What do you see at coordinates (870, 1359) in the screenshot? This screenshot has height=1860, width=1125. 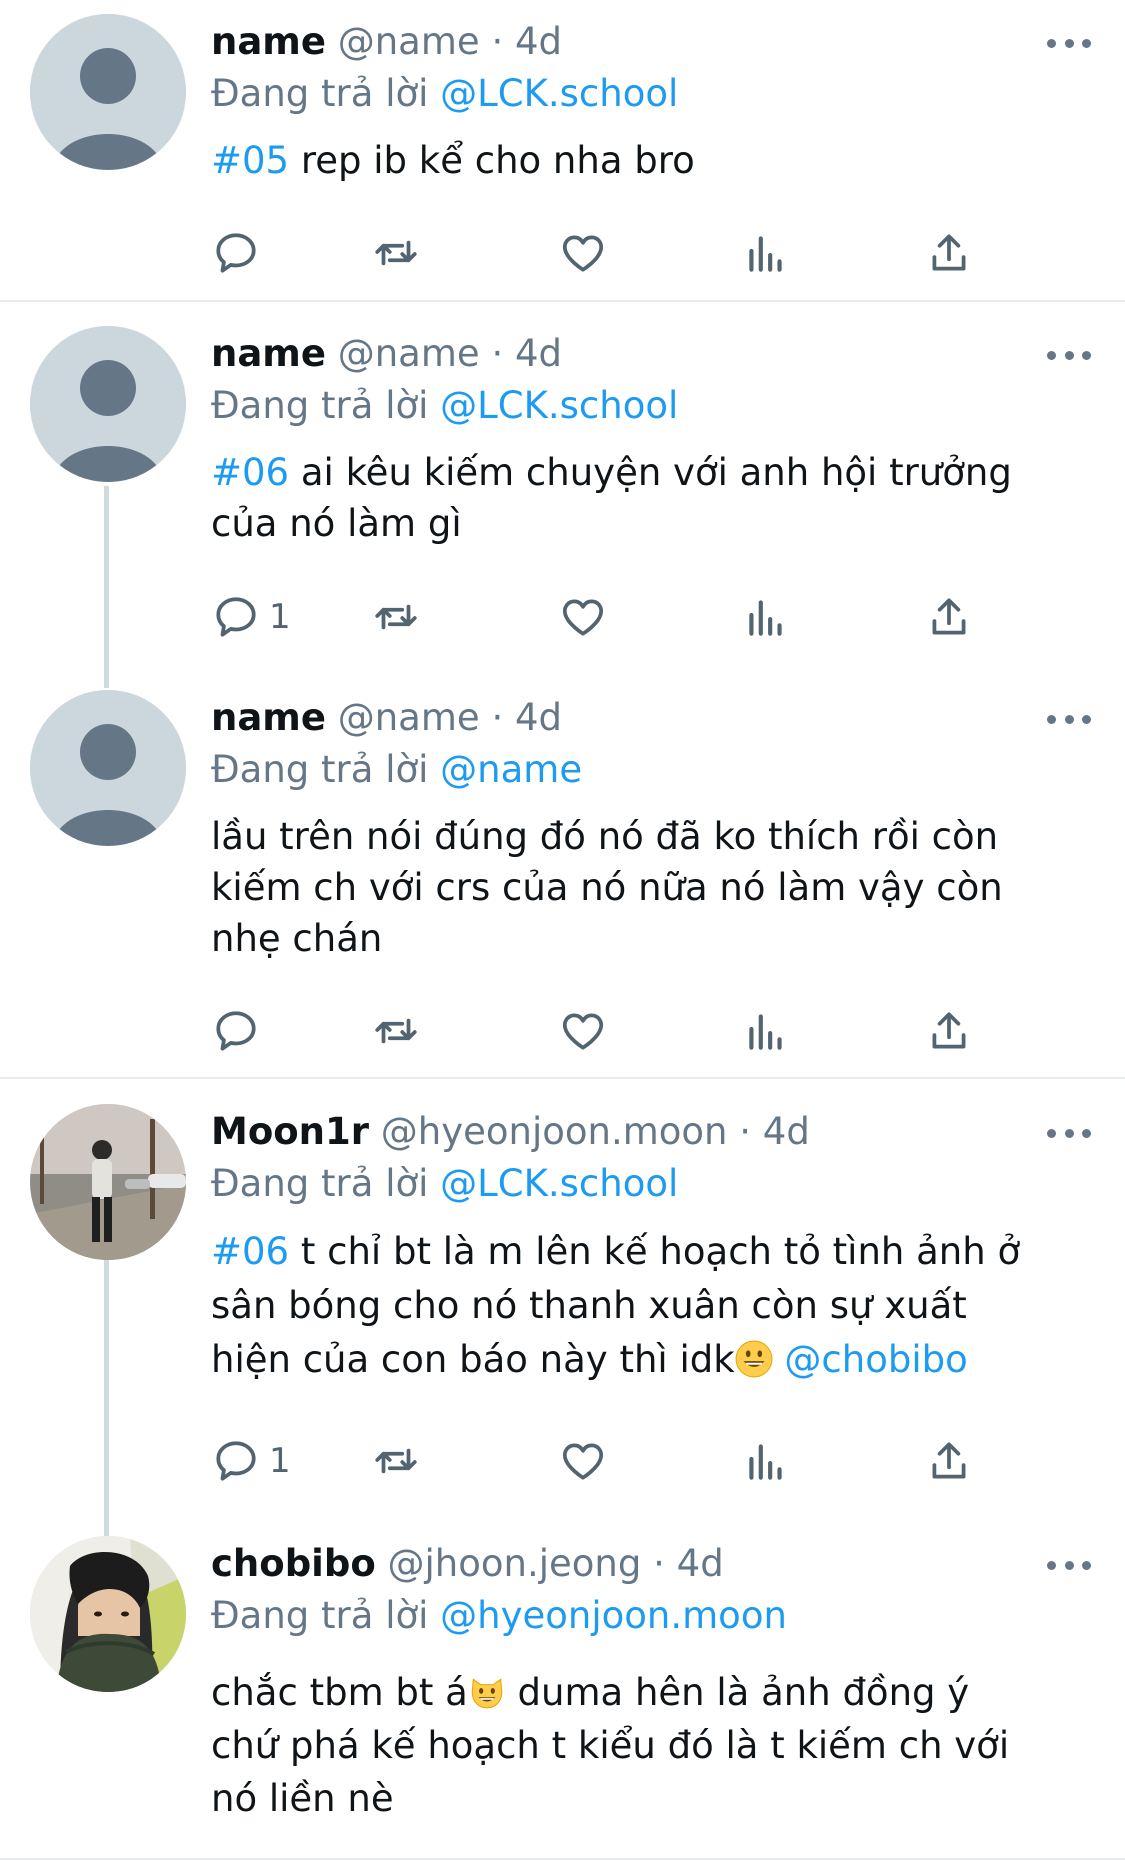 I see `mention-link: @chobibo` at bounding box center [870, 1359].